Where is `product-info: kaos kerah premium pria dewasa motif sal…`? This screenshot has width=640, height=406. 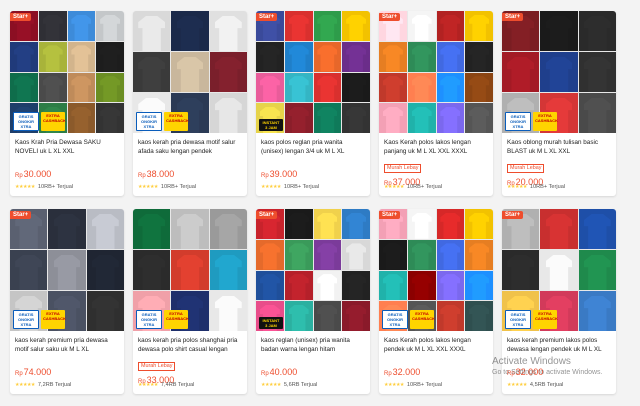
product-info: kaos kerah premium pria dewasa motif sal… is located at coordinates (67, 354).